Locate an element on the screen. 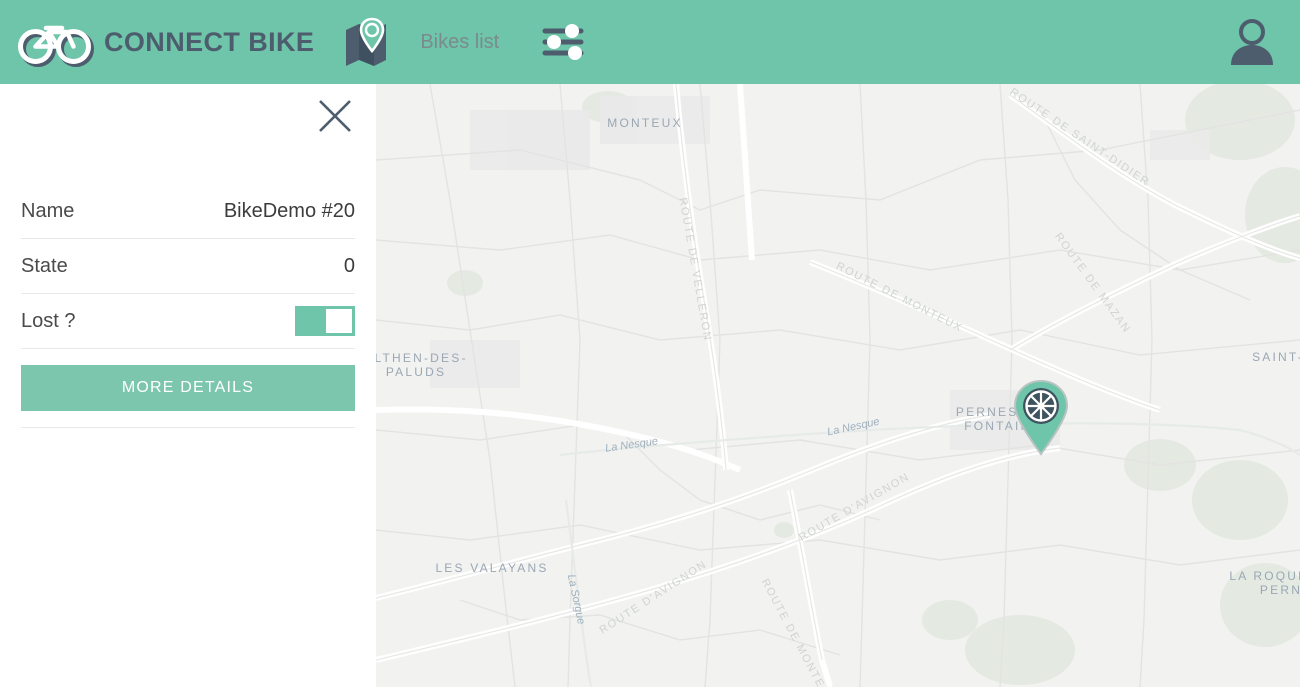  detail-label-lost: Lost ? is located at coordinates (48, 320).